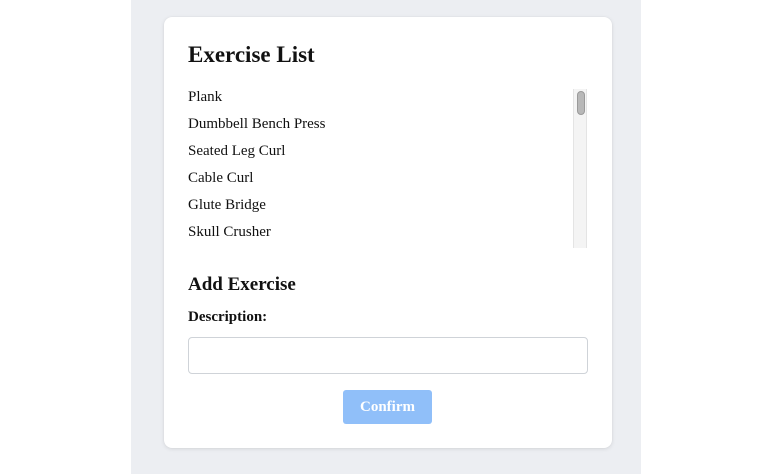  What do you see at coordinates (229, 232) in the screenshot?
I see `list-item: Skull Crusher` at bounding box center [229, 232].